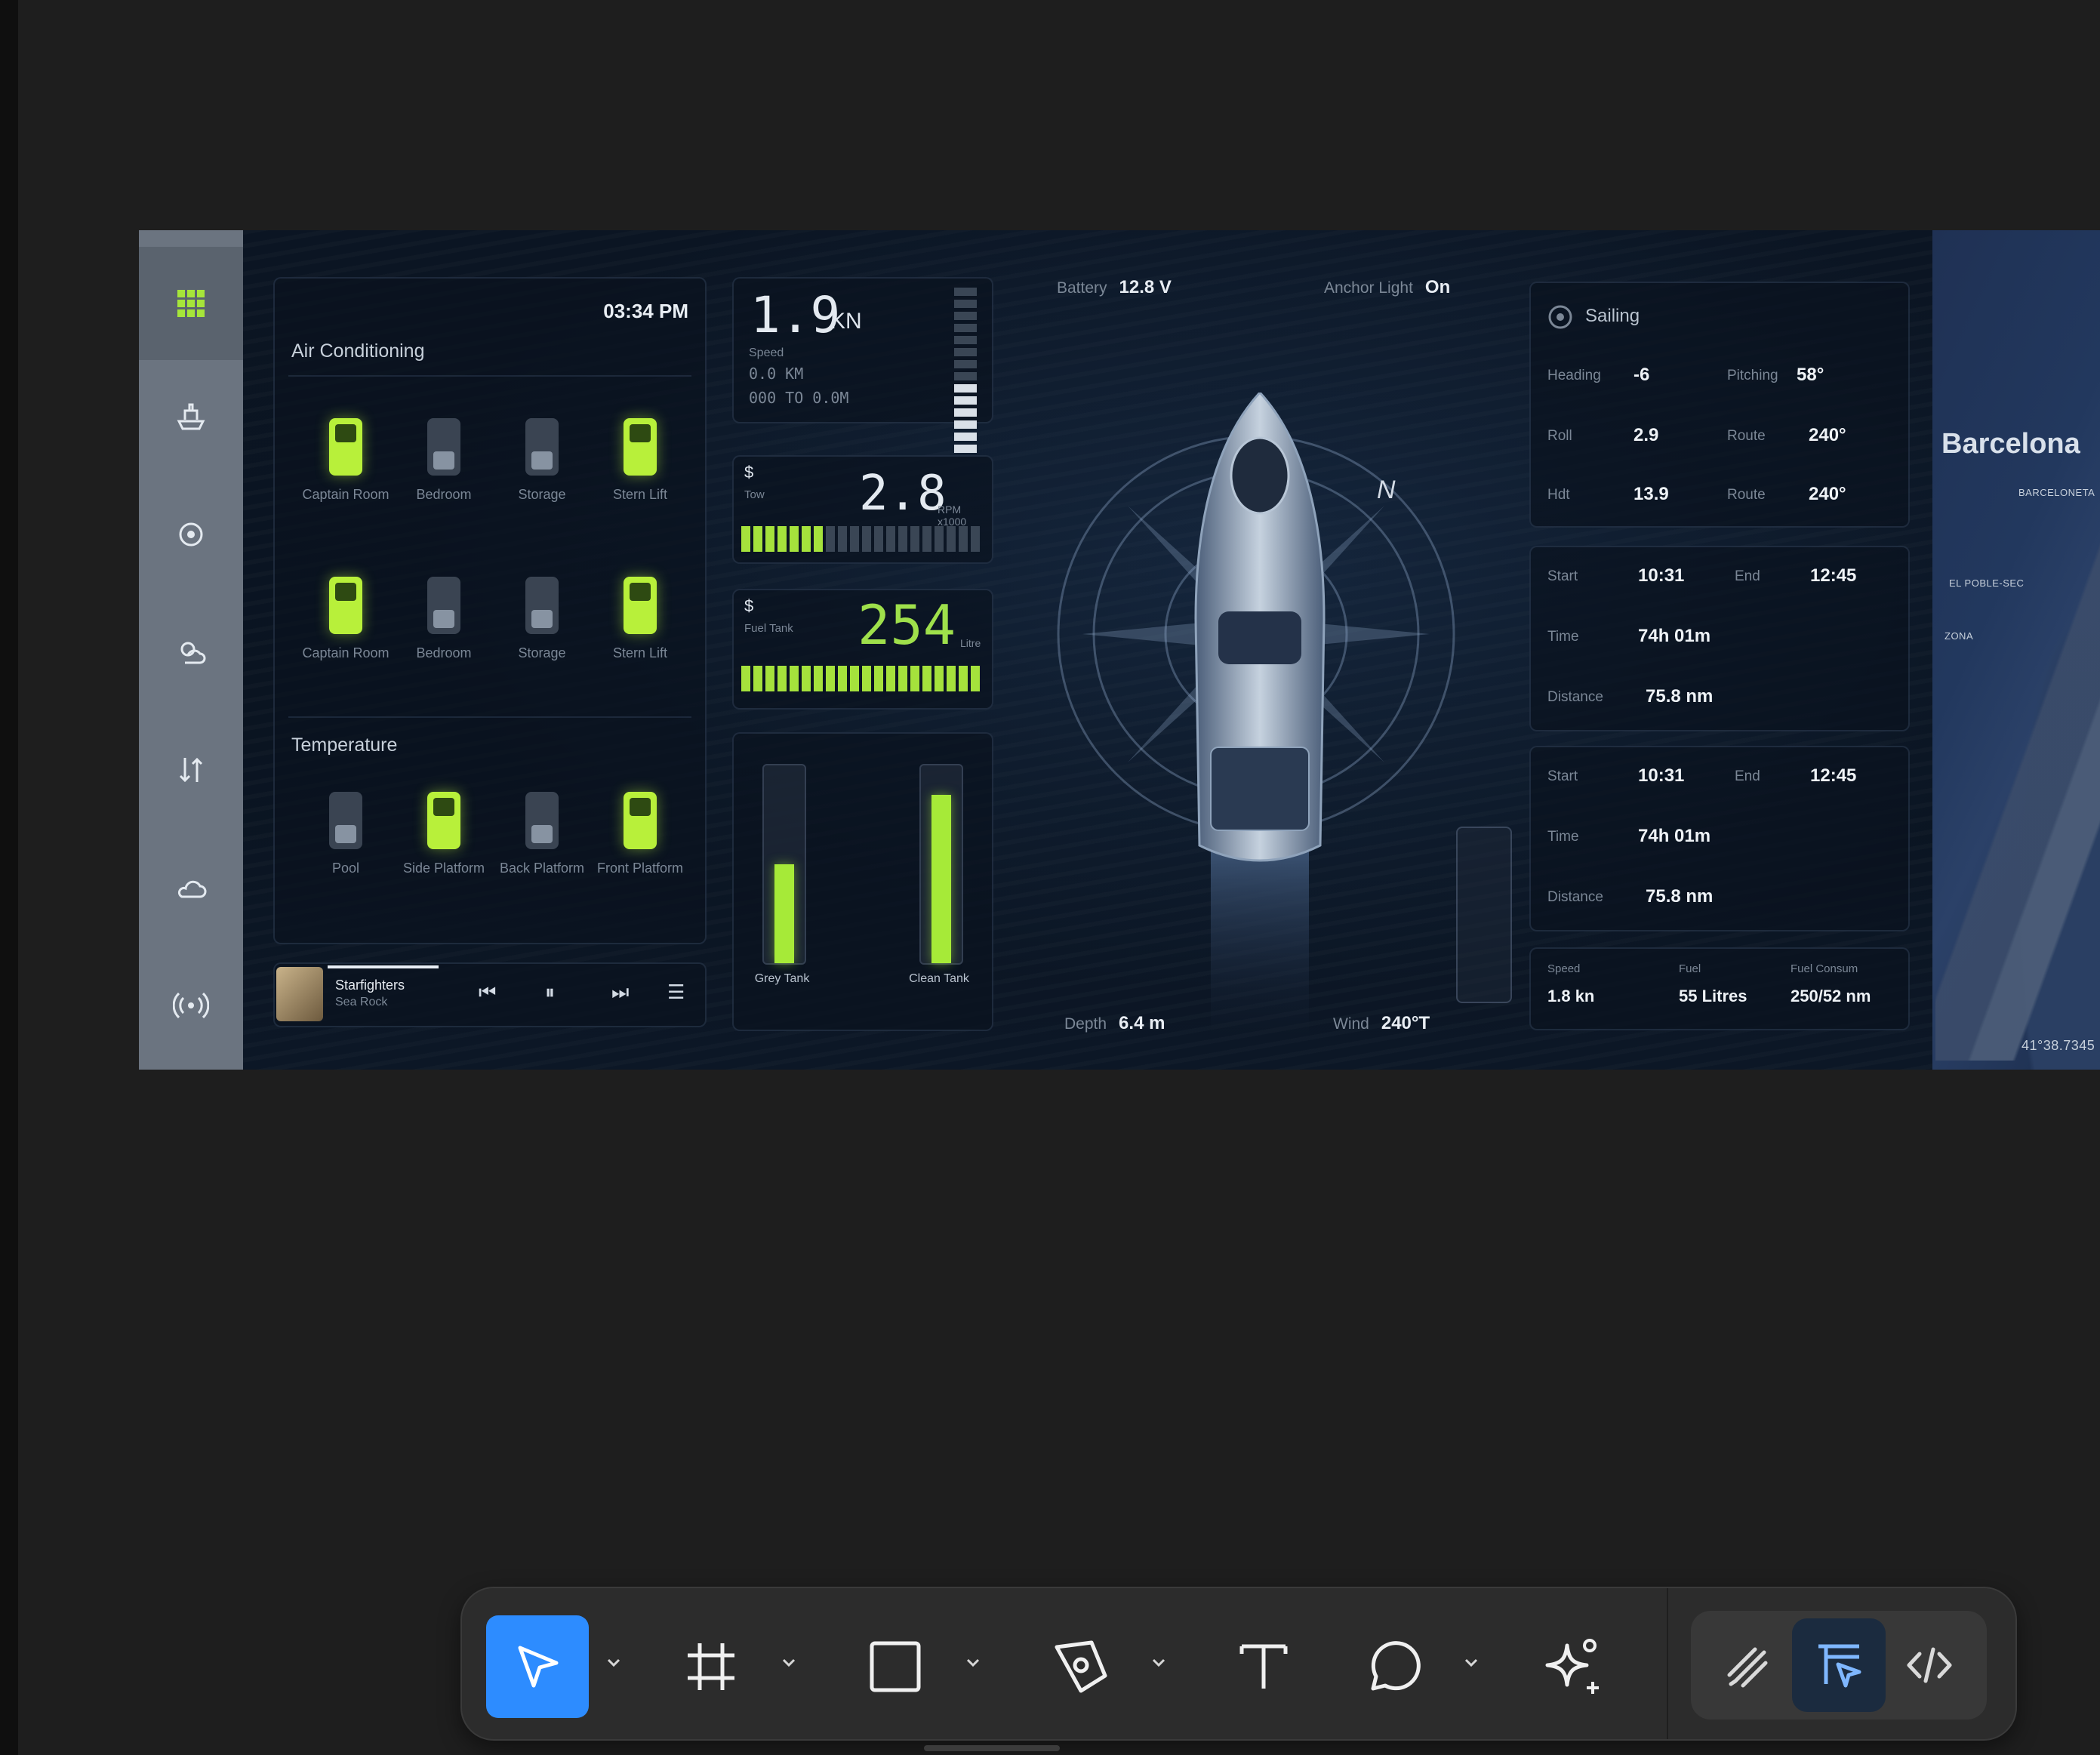  Describe the element at coordinates (1260, 721) in the screenshot. I see `yacht-illustration` at that location.